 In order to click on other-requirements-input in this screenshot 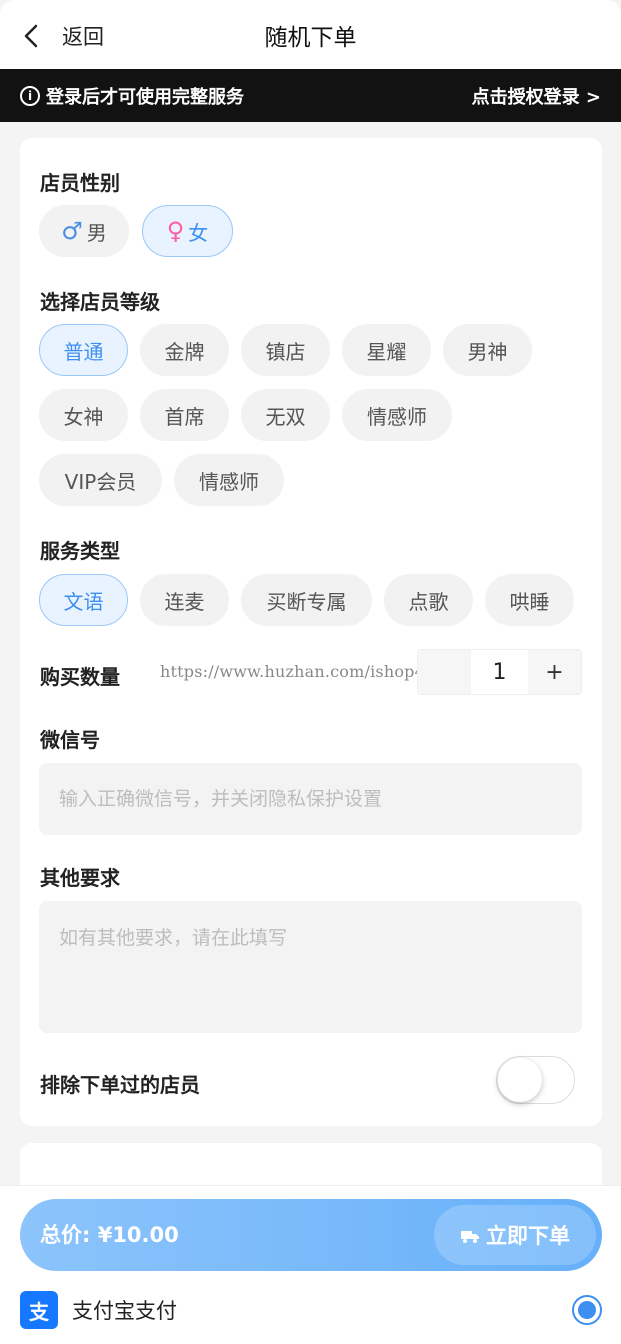, I will do `click(310, 967)`.